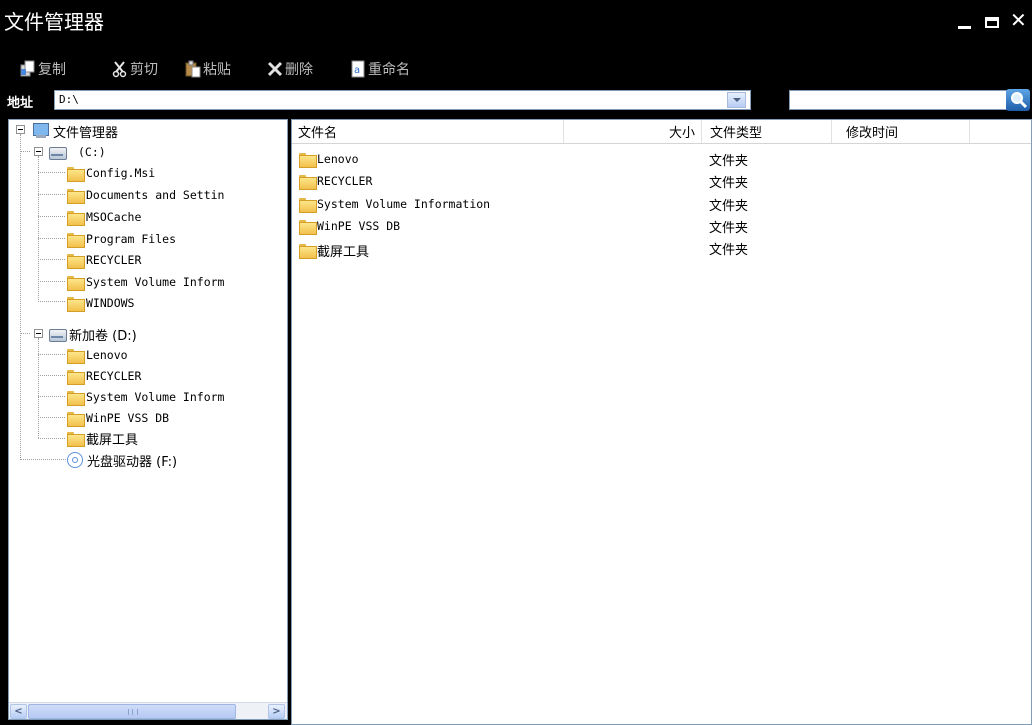  I want to click on delete-x-icon, so click(275, 69).